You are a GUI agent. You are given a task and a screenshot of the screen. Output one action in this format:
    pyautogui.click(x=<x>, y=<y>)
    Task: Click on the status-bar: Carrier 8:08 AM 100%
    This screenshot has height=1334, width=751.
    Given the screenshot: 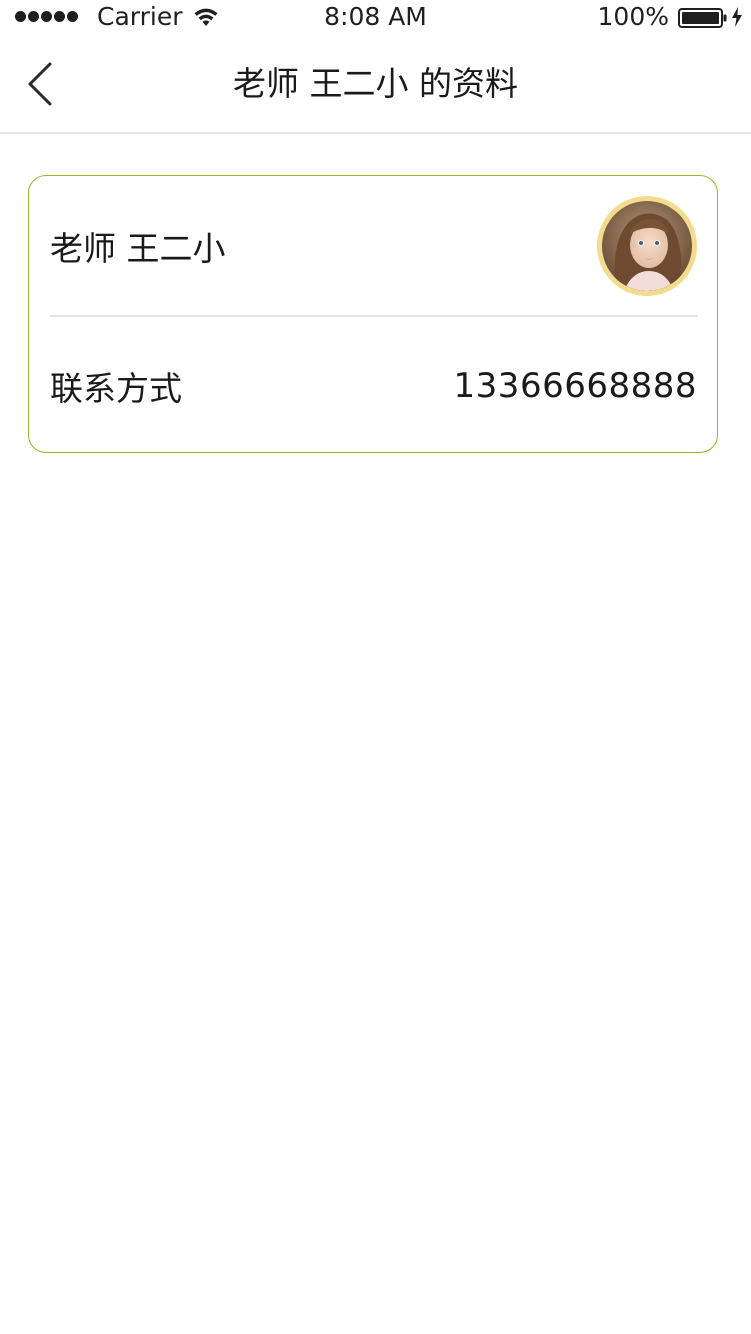 What is the action you would take?
    pyautogui.click(x=375, y=18)
    